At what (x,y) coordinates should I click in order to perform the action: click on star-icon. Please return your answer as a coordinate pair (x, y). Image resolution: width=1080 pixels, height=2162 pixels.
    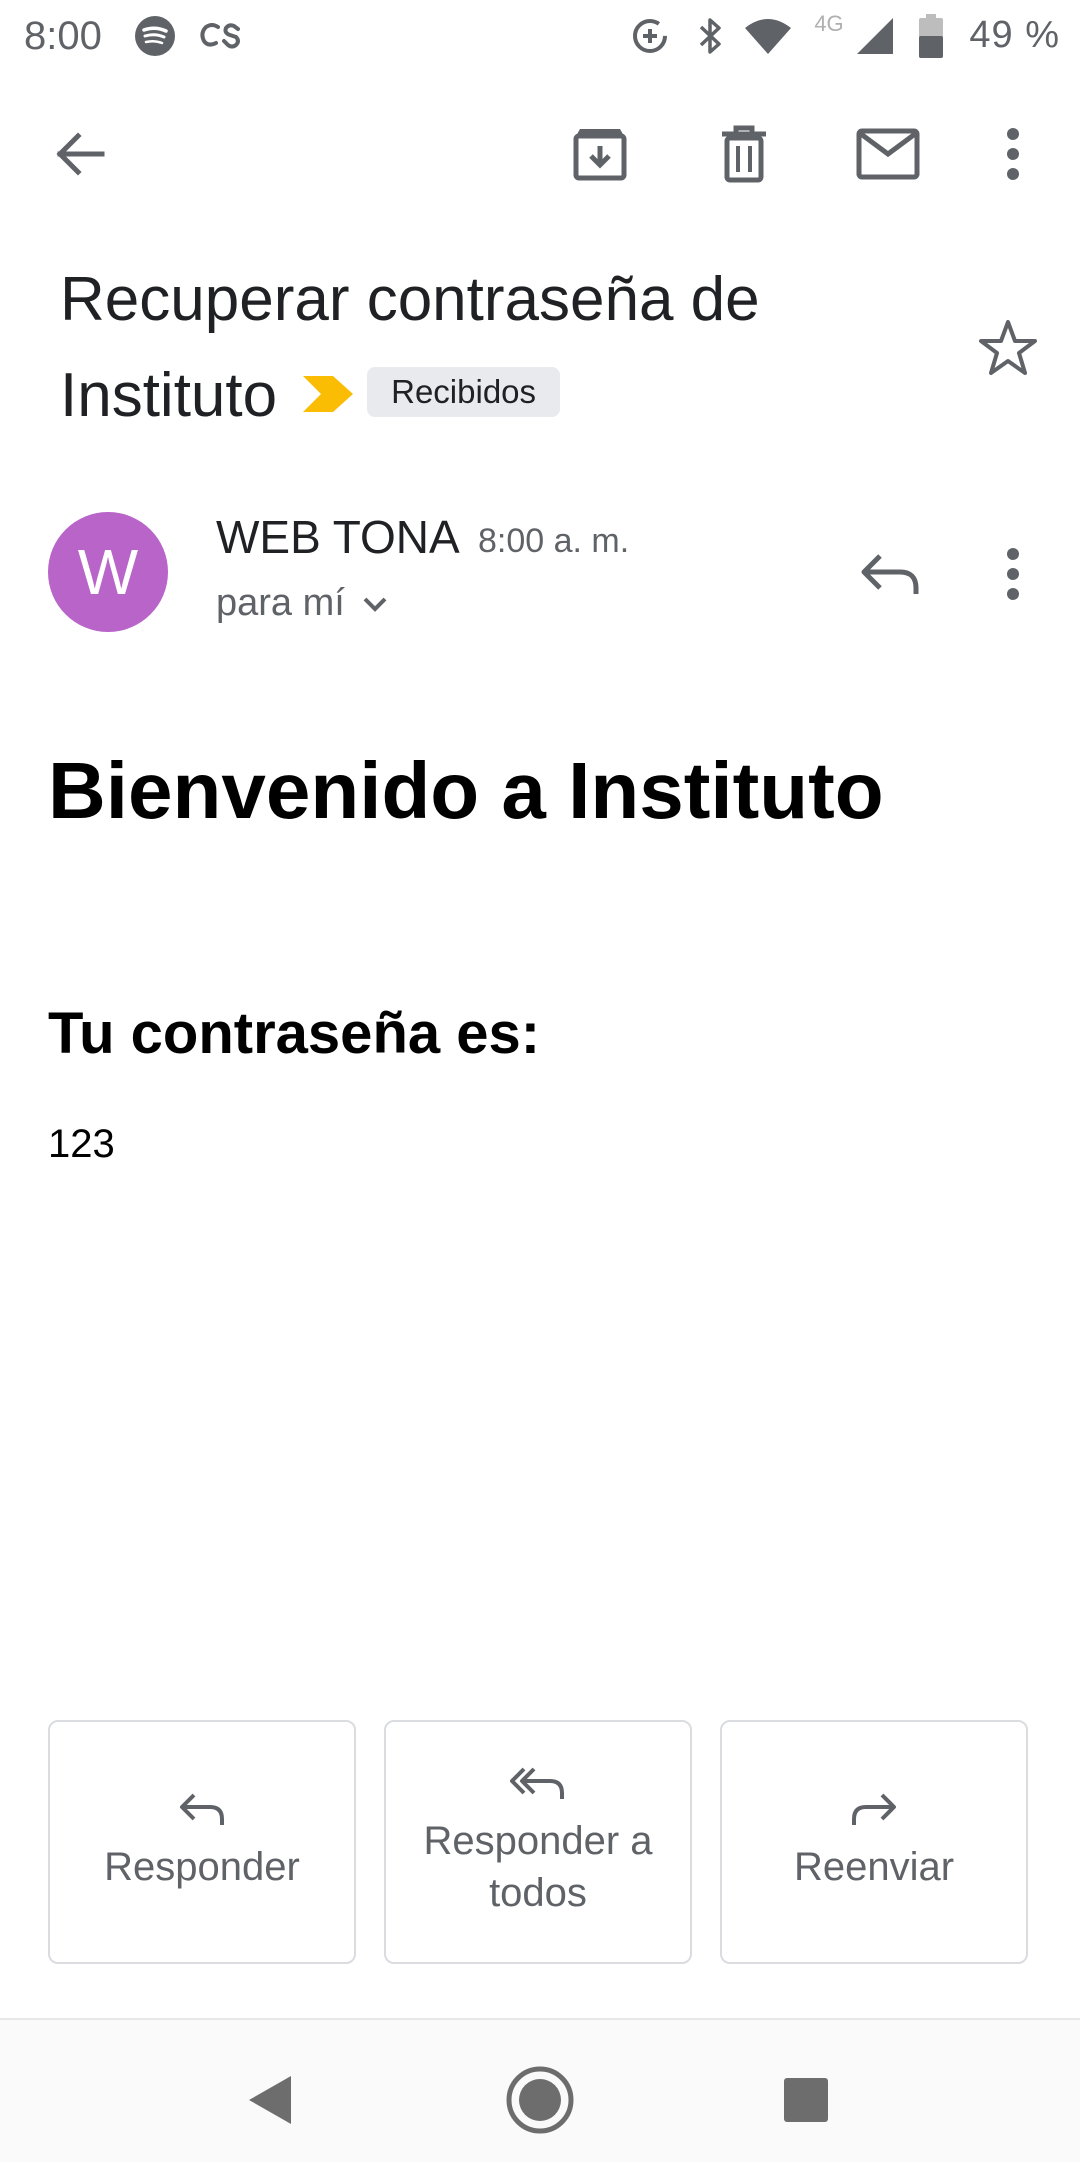
    Looking at the image, I should click on (1008, 347).